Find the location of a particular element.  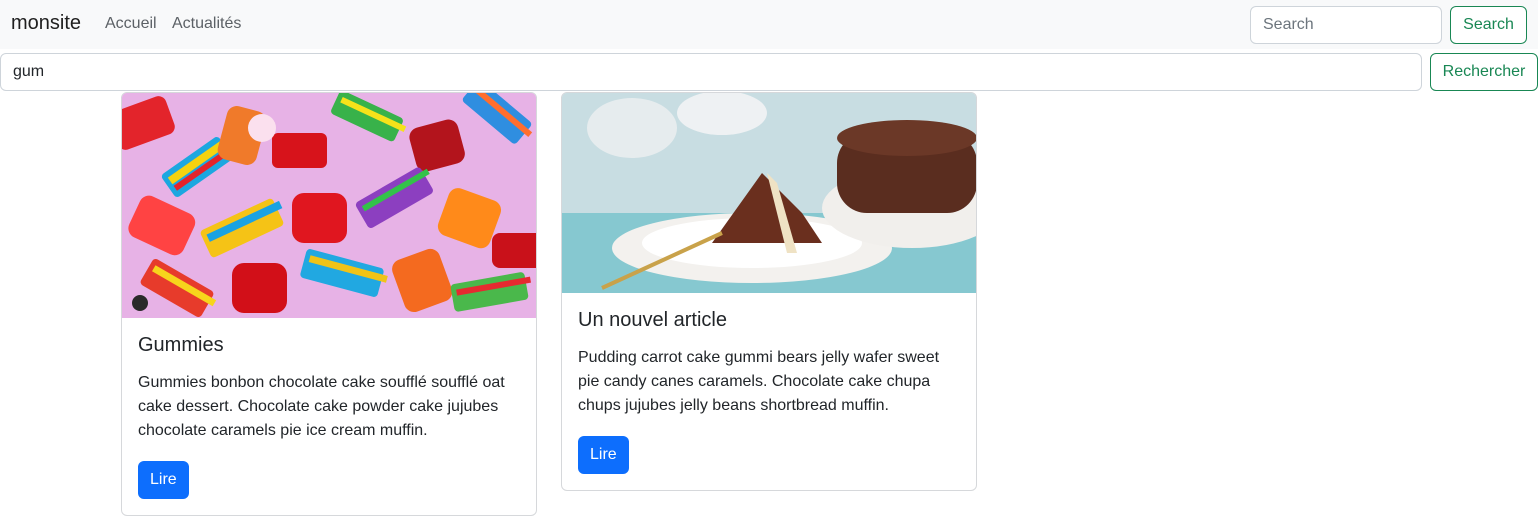

brand-link: monsite is located at coordinates (46, 23).